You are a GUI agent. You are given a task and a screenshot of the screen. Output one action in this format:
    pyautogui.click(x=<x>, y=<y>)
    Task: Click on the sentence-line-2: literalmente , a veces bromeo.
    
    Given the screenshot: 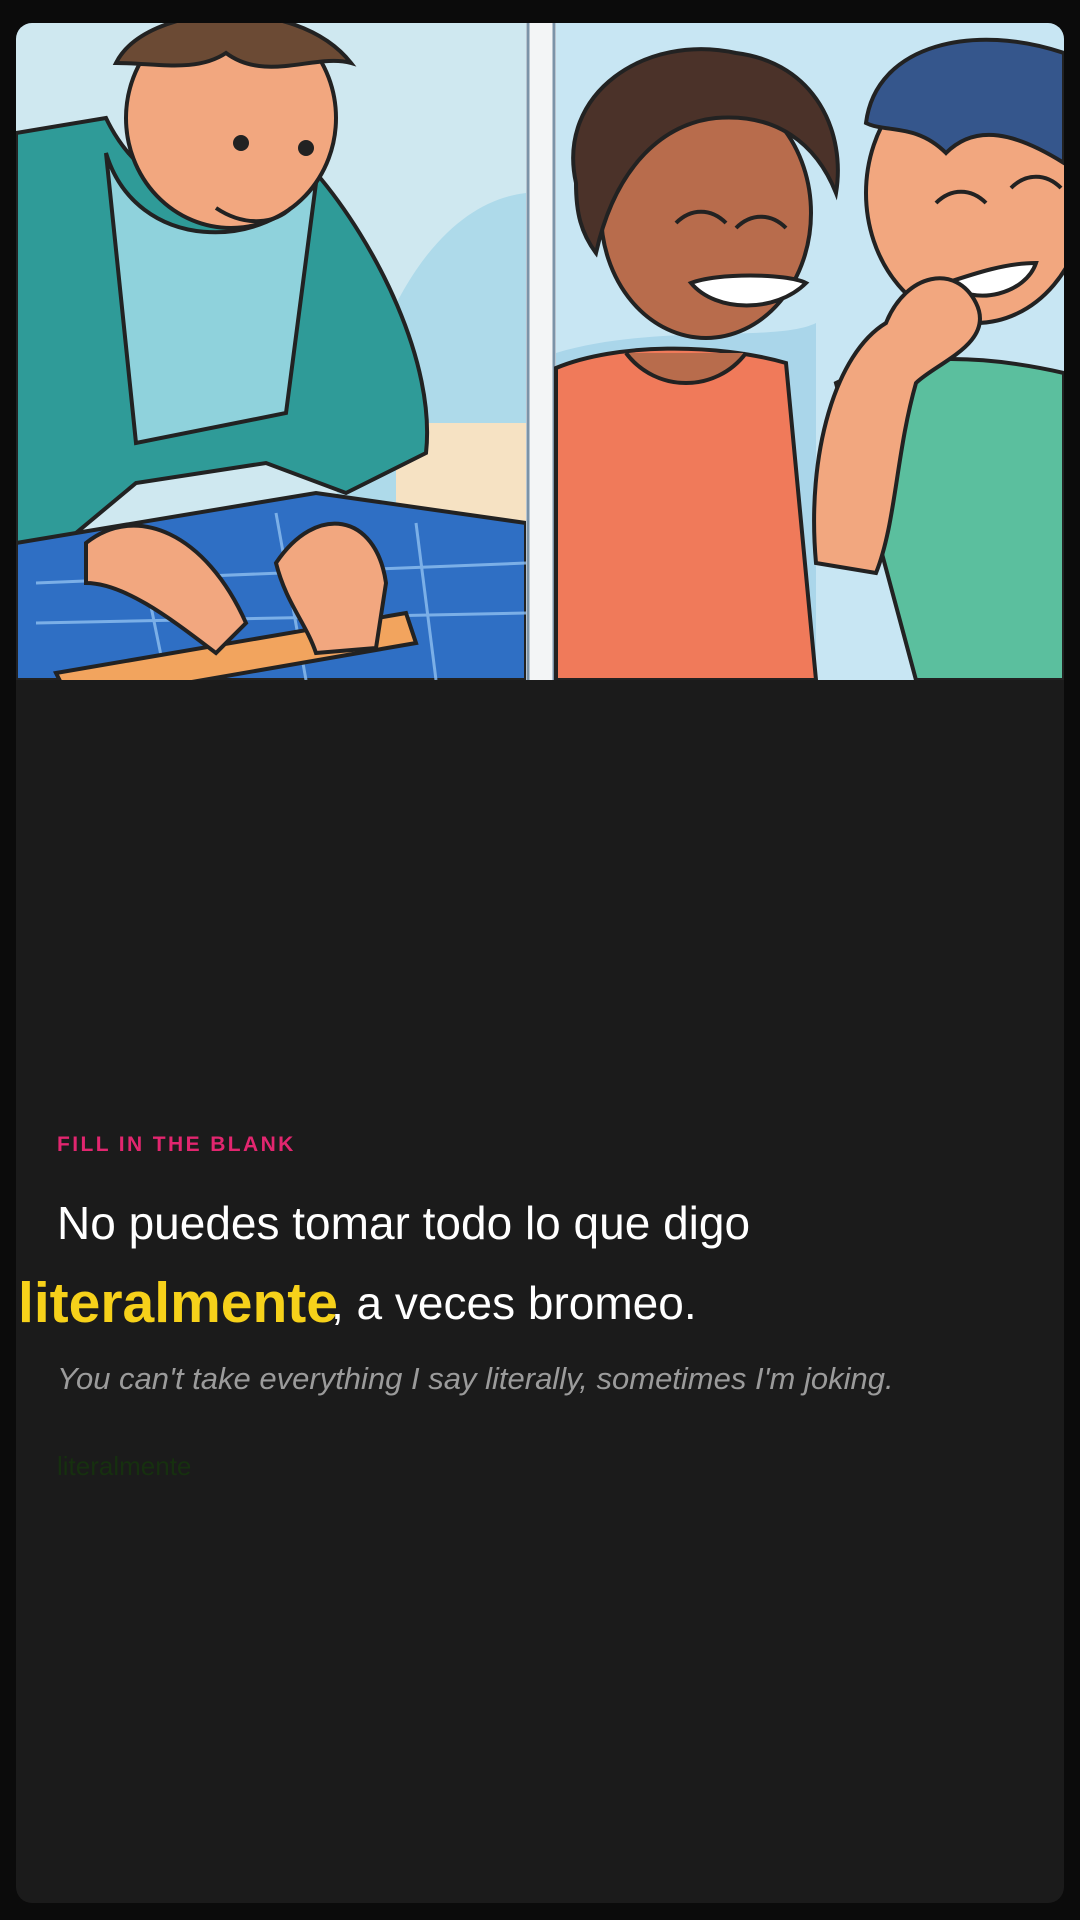 What is the action you would take?
    pyautogui.click(x=540, y=1303)
    